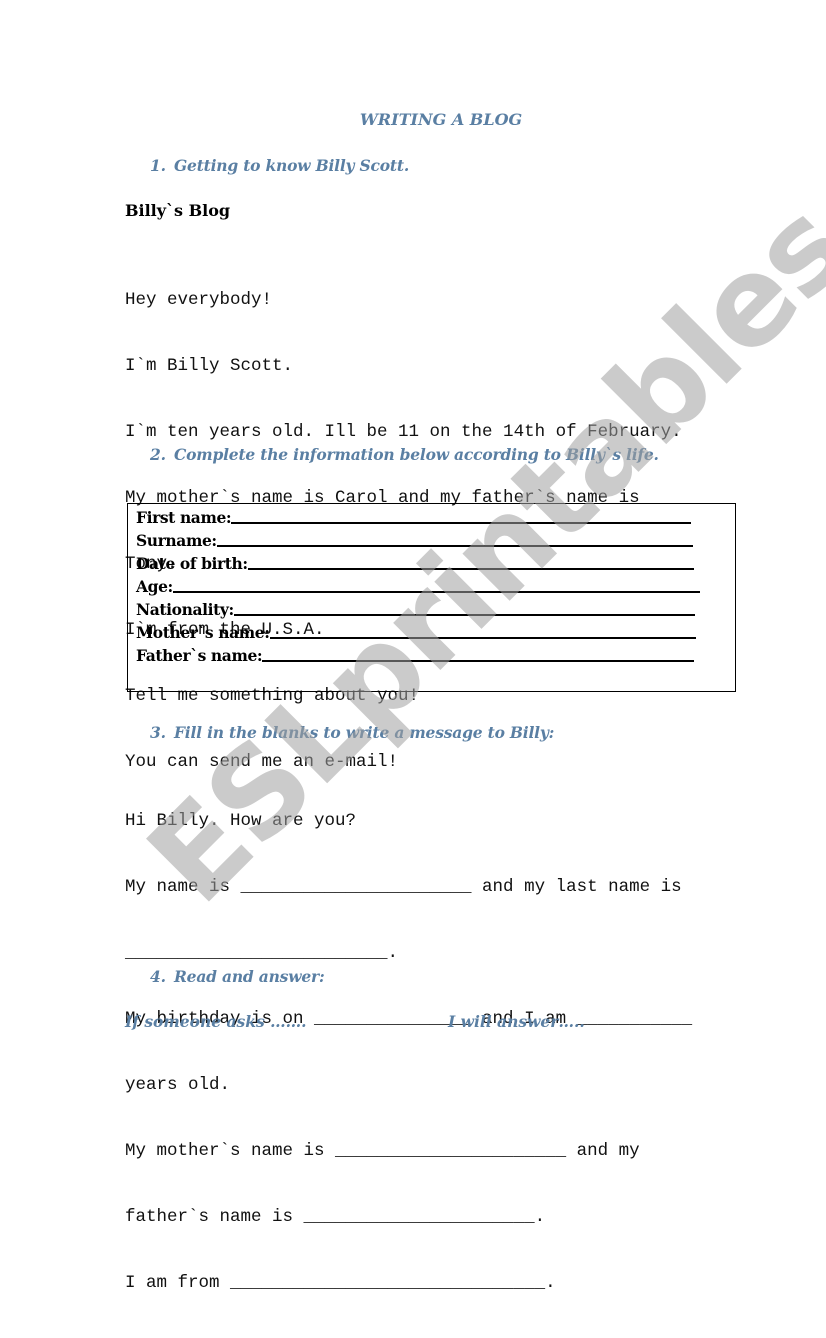 This screenshot has height=1338, width=826. I want to click on field-label: Mother`s name:, so click(203, 632).